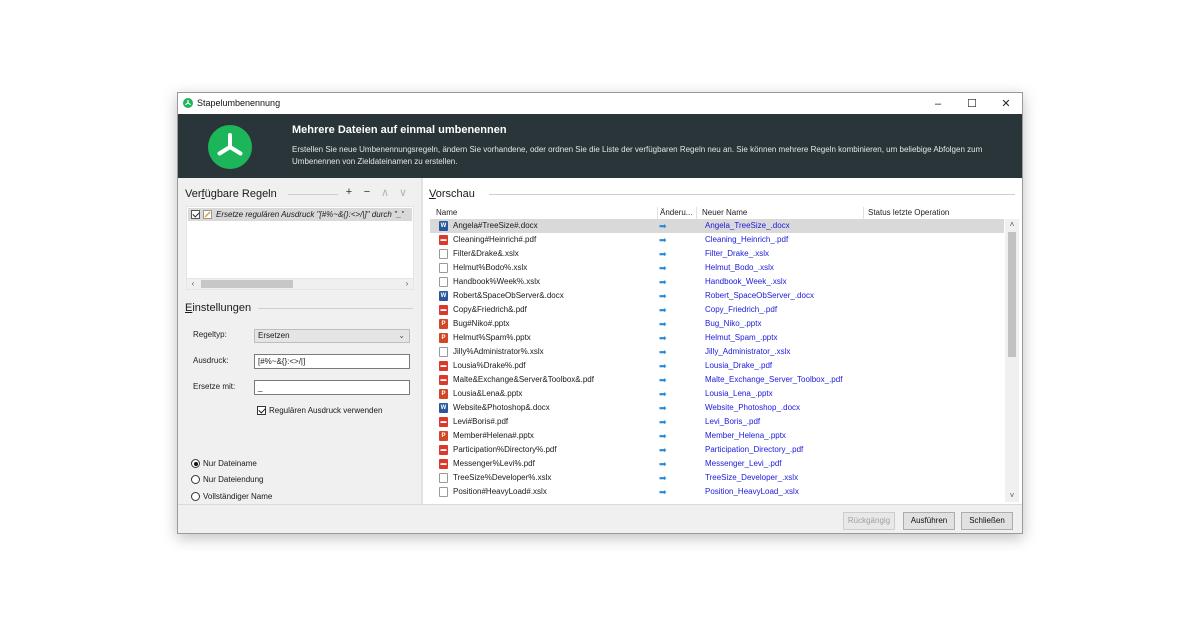  What do you see at coordinates (717, 282) in the screenshot?
I see `table-row: Handbook%Week%.xslx ➡ Handbook_Week_.xslx` at bounding box center [717, 282].